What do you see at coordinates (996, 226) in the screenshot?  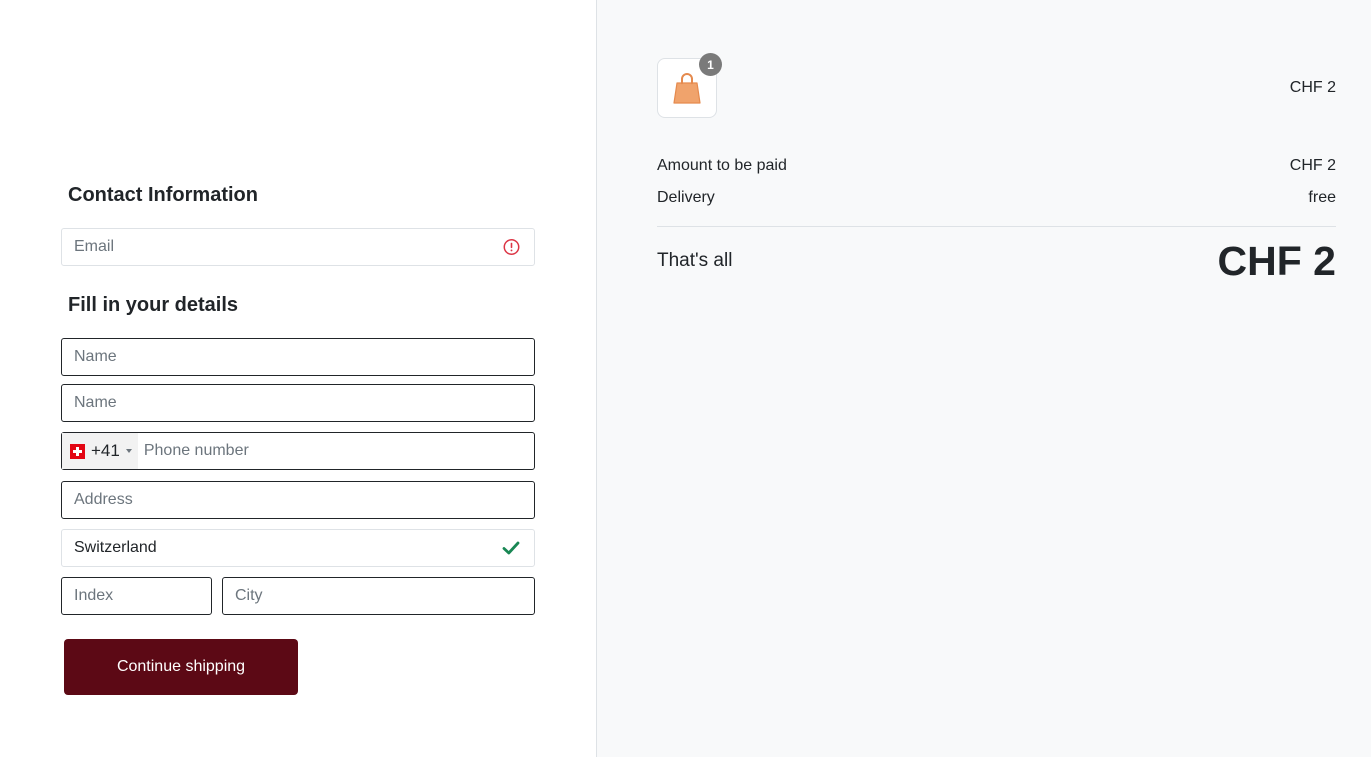 I see `summary-divider` at bounding box center [996, 226].